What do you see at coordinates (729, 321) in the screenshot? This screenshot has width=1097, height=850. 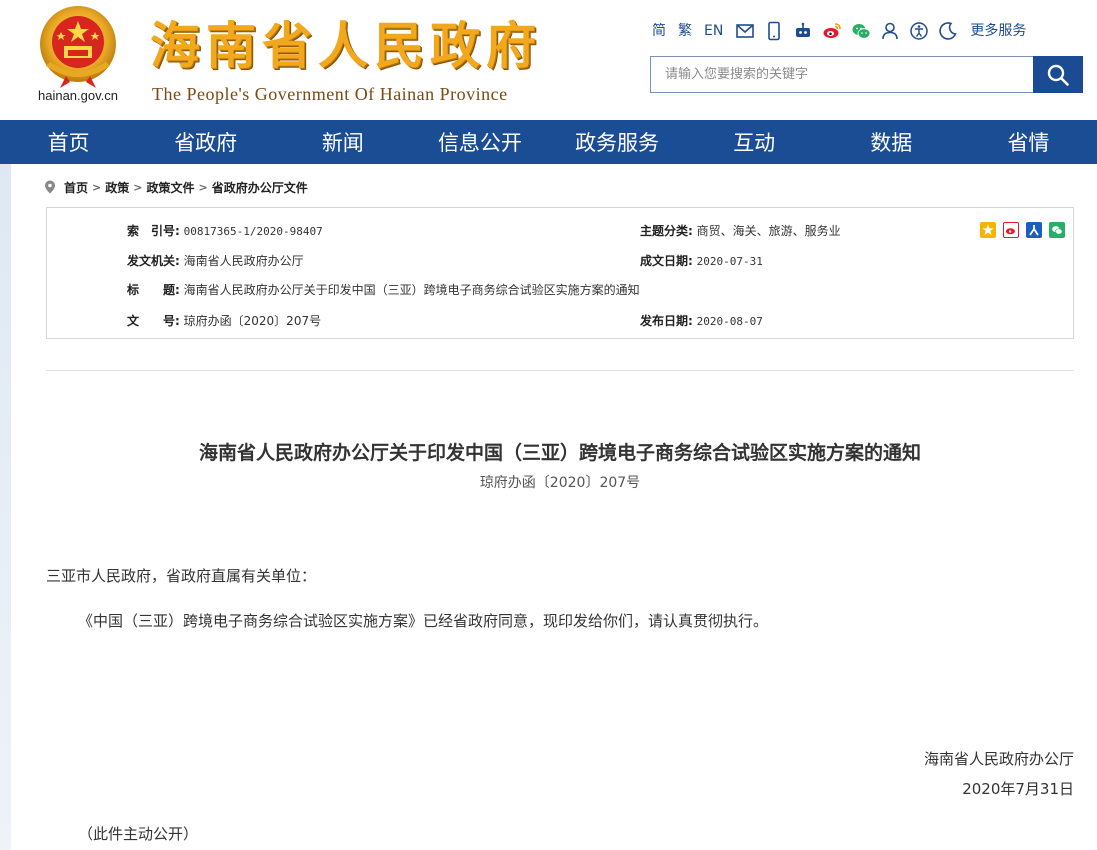 I see `meta-published-value: 2020-08-07` at bounding box center [729, 321].